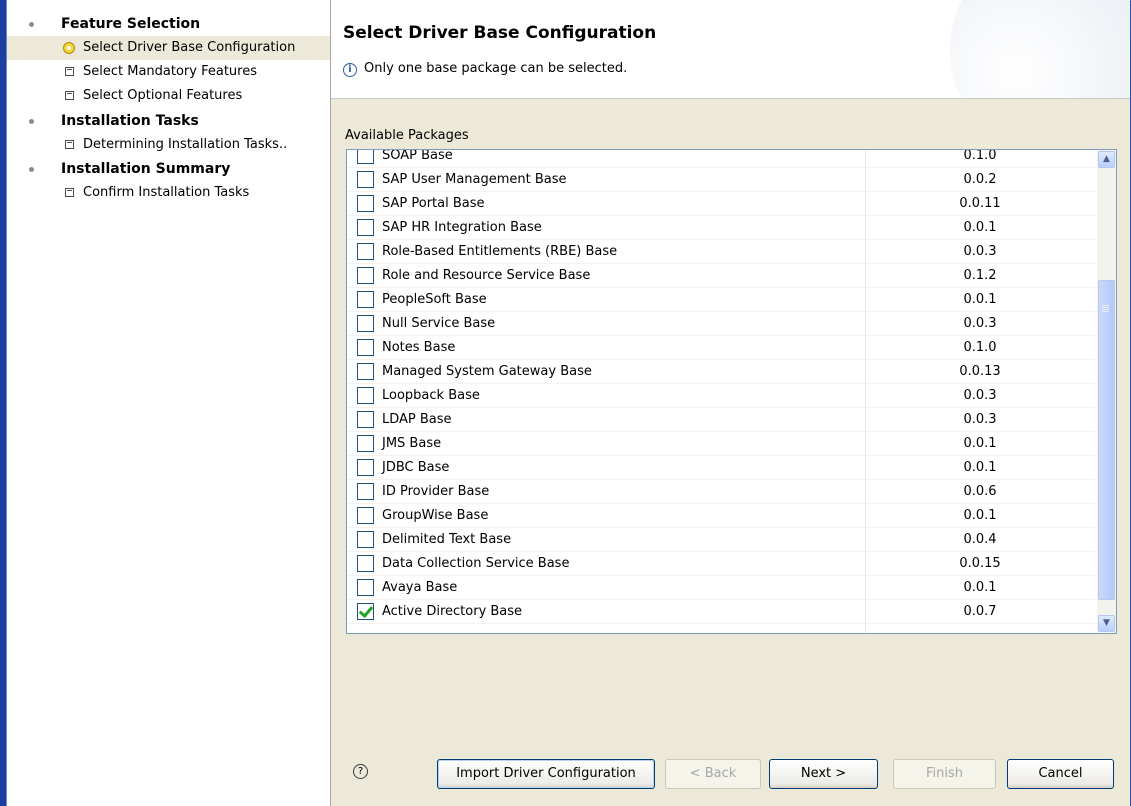  What do you see at coordinates (168, 72) in the screenshot?
I see `nav-item-select-mandatory-features: Select Mandatory Features` at bounding box center [168, 72].